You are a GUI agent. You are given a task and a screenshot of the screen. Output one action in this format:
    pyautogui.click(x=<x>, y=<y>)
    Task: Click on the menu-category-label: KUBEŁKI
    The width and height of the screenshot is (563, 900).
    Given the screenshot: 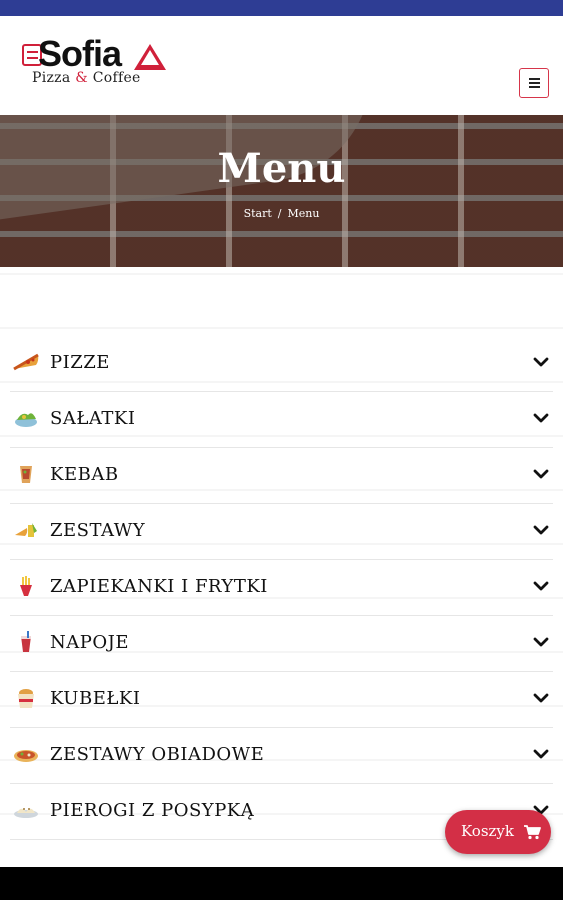 What is the action you would take?
    pyautogui.click(x=95, y=698)
    